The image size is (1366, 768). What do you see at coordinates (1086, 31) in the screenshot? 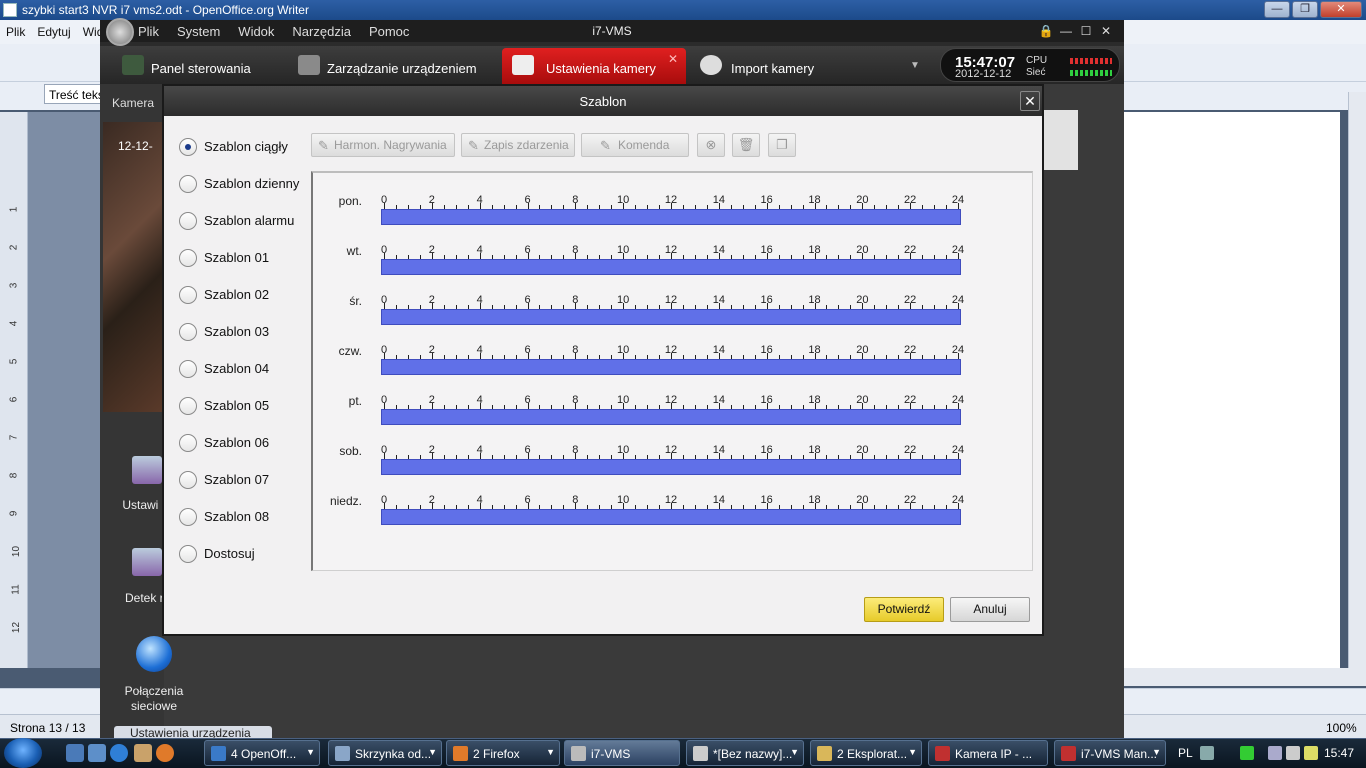
I see `maximize-icon: ☐` at bounding box center [1086, 31].